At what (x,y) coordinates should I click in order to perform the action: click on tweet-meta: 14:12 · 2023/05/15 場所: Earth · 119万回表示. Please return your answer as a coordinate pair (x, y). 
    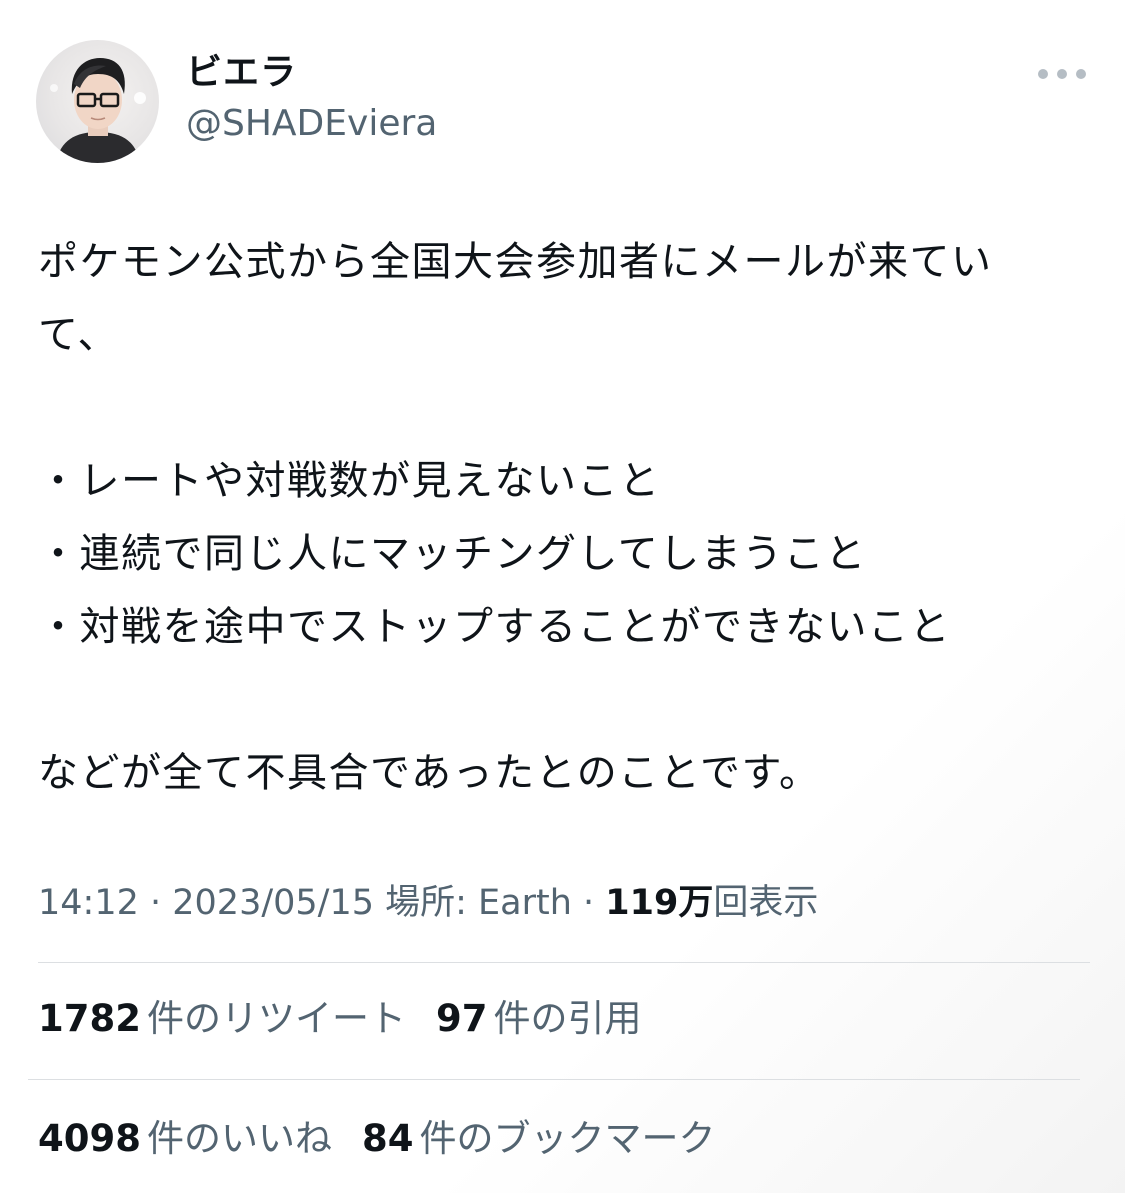
    Looking at the image, I should click on (428, 903).